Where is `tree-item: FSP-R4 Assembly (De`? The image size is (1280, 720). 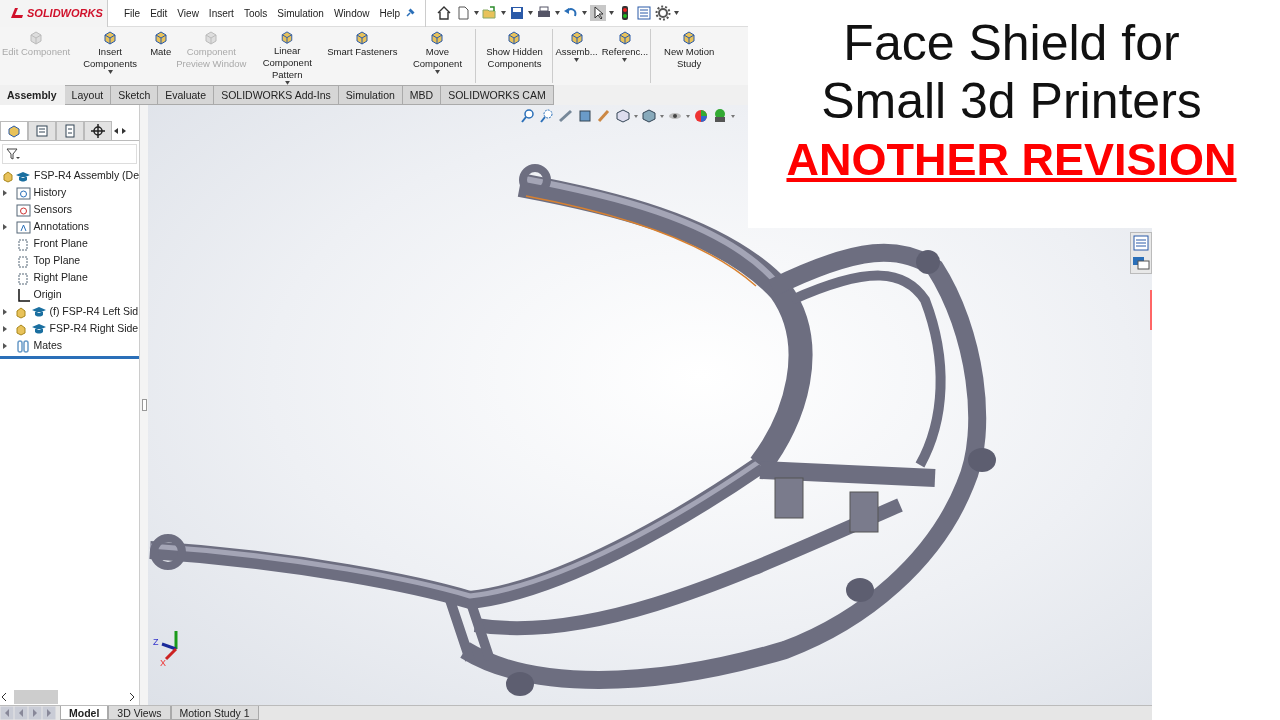 tree-item: FSP-R4 Assembly (De is located at coordinates (86, 175).